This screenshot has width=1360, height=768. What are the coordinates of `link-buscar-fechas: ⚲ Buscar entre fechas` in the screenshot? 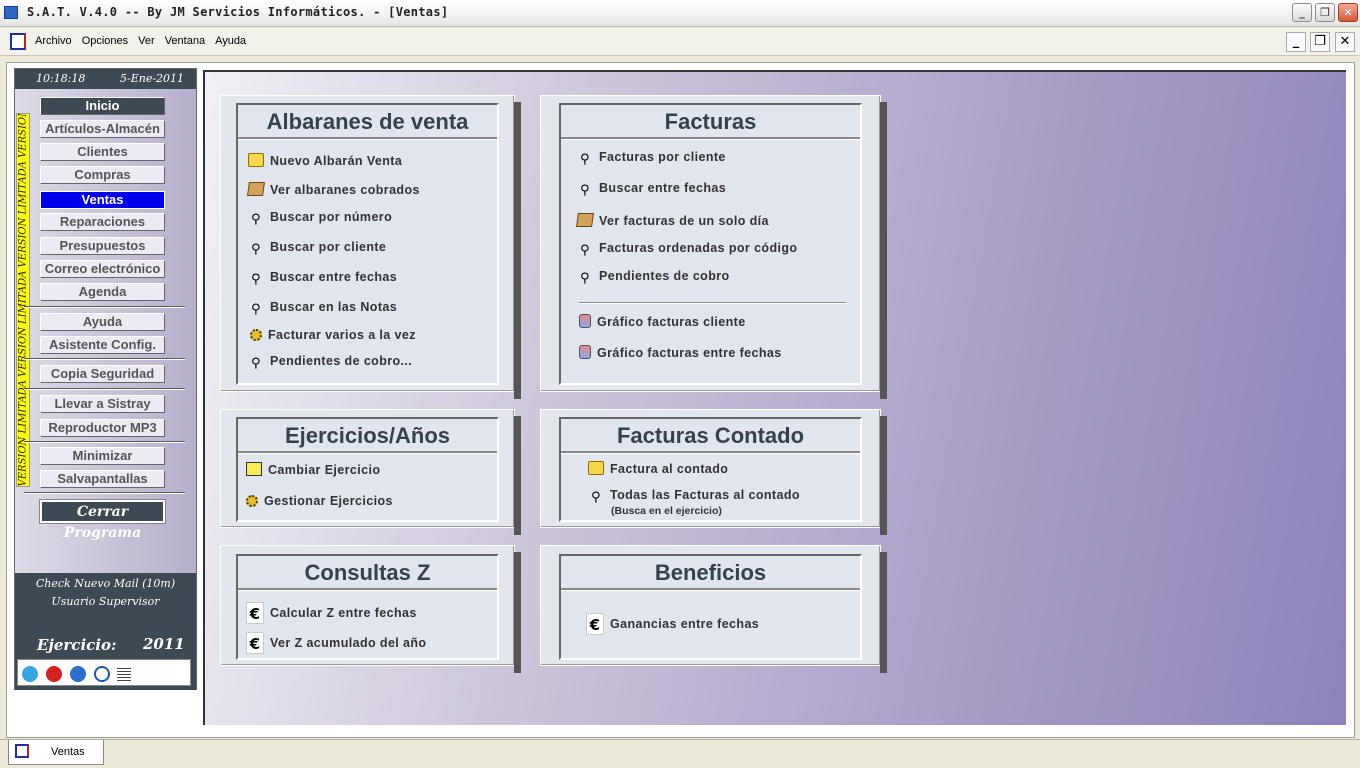 It's located at (322, 278).